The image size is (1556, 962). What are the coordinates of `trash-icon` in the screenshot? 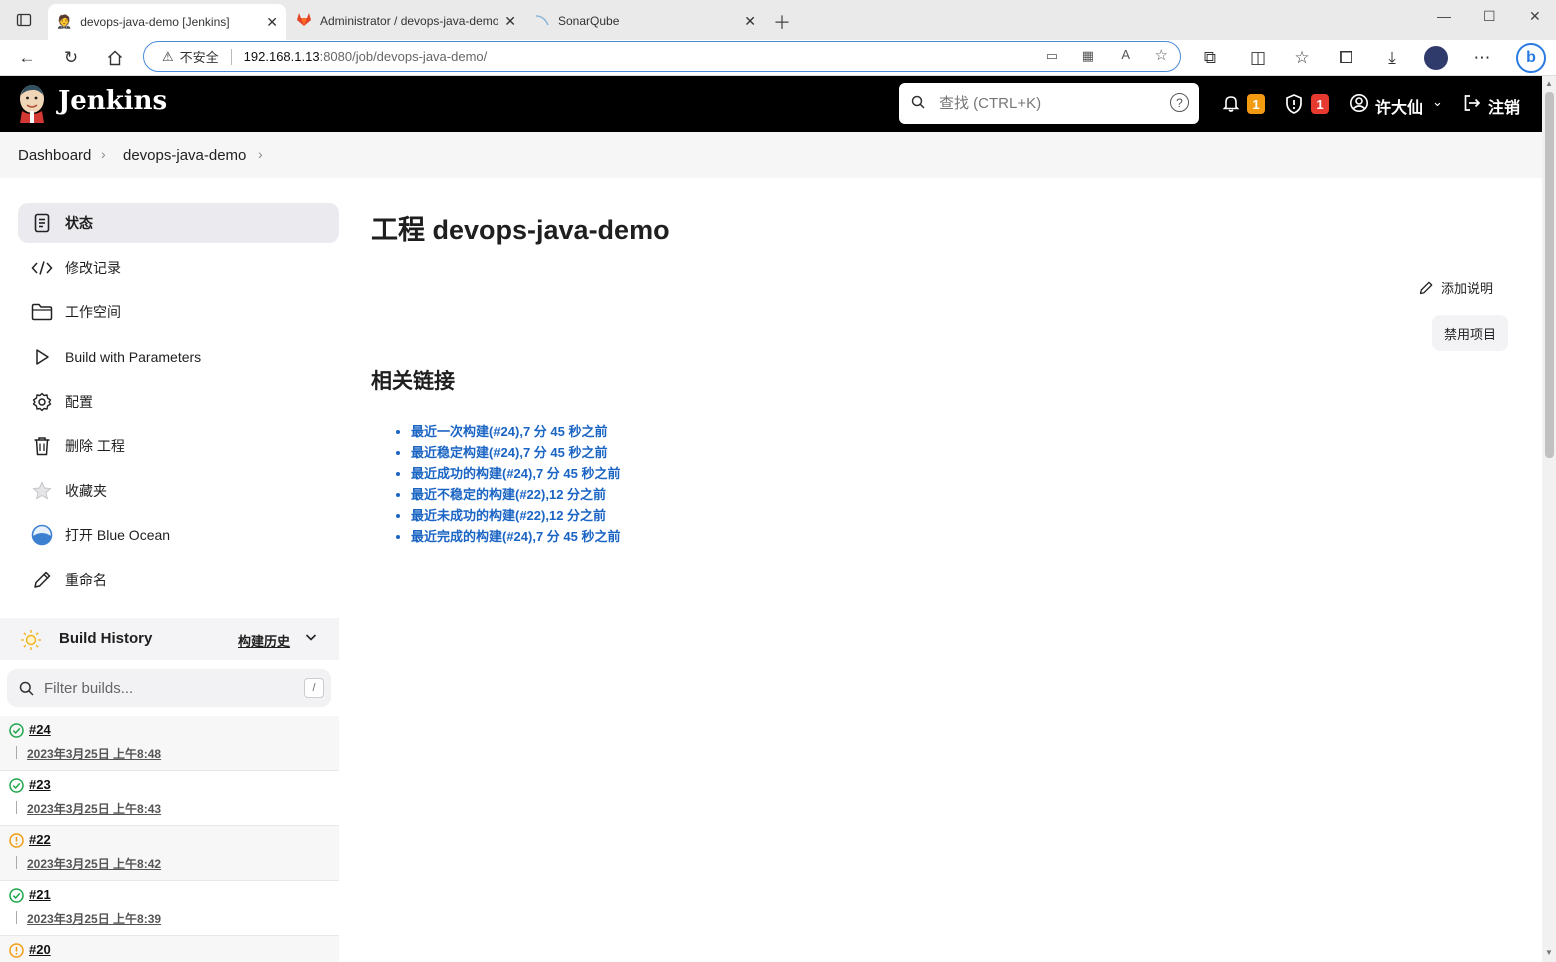 It's located at (42, 446).